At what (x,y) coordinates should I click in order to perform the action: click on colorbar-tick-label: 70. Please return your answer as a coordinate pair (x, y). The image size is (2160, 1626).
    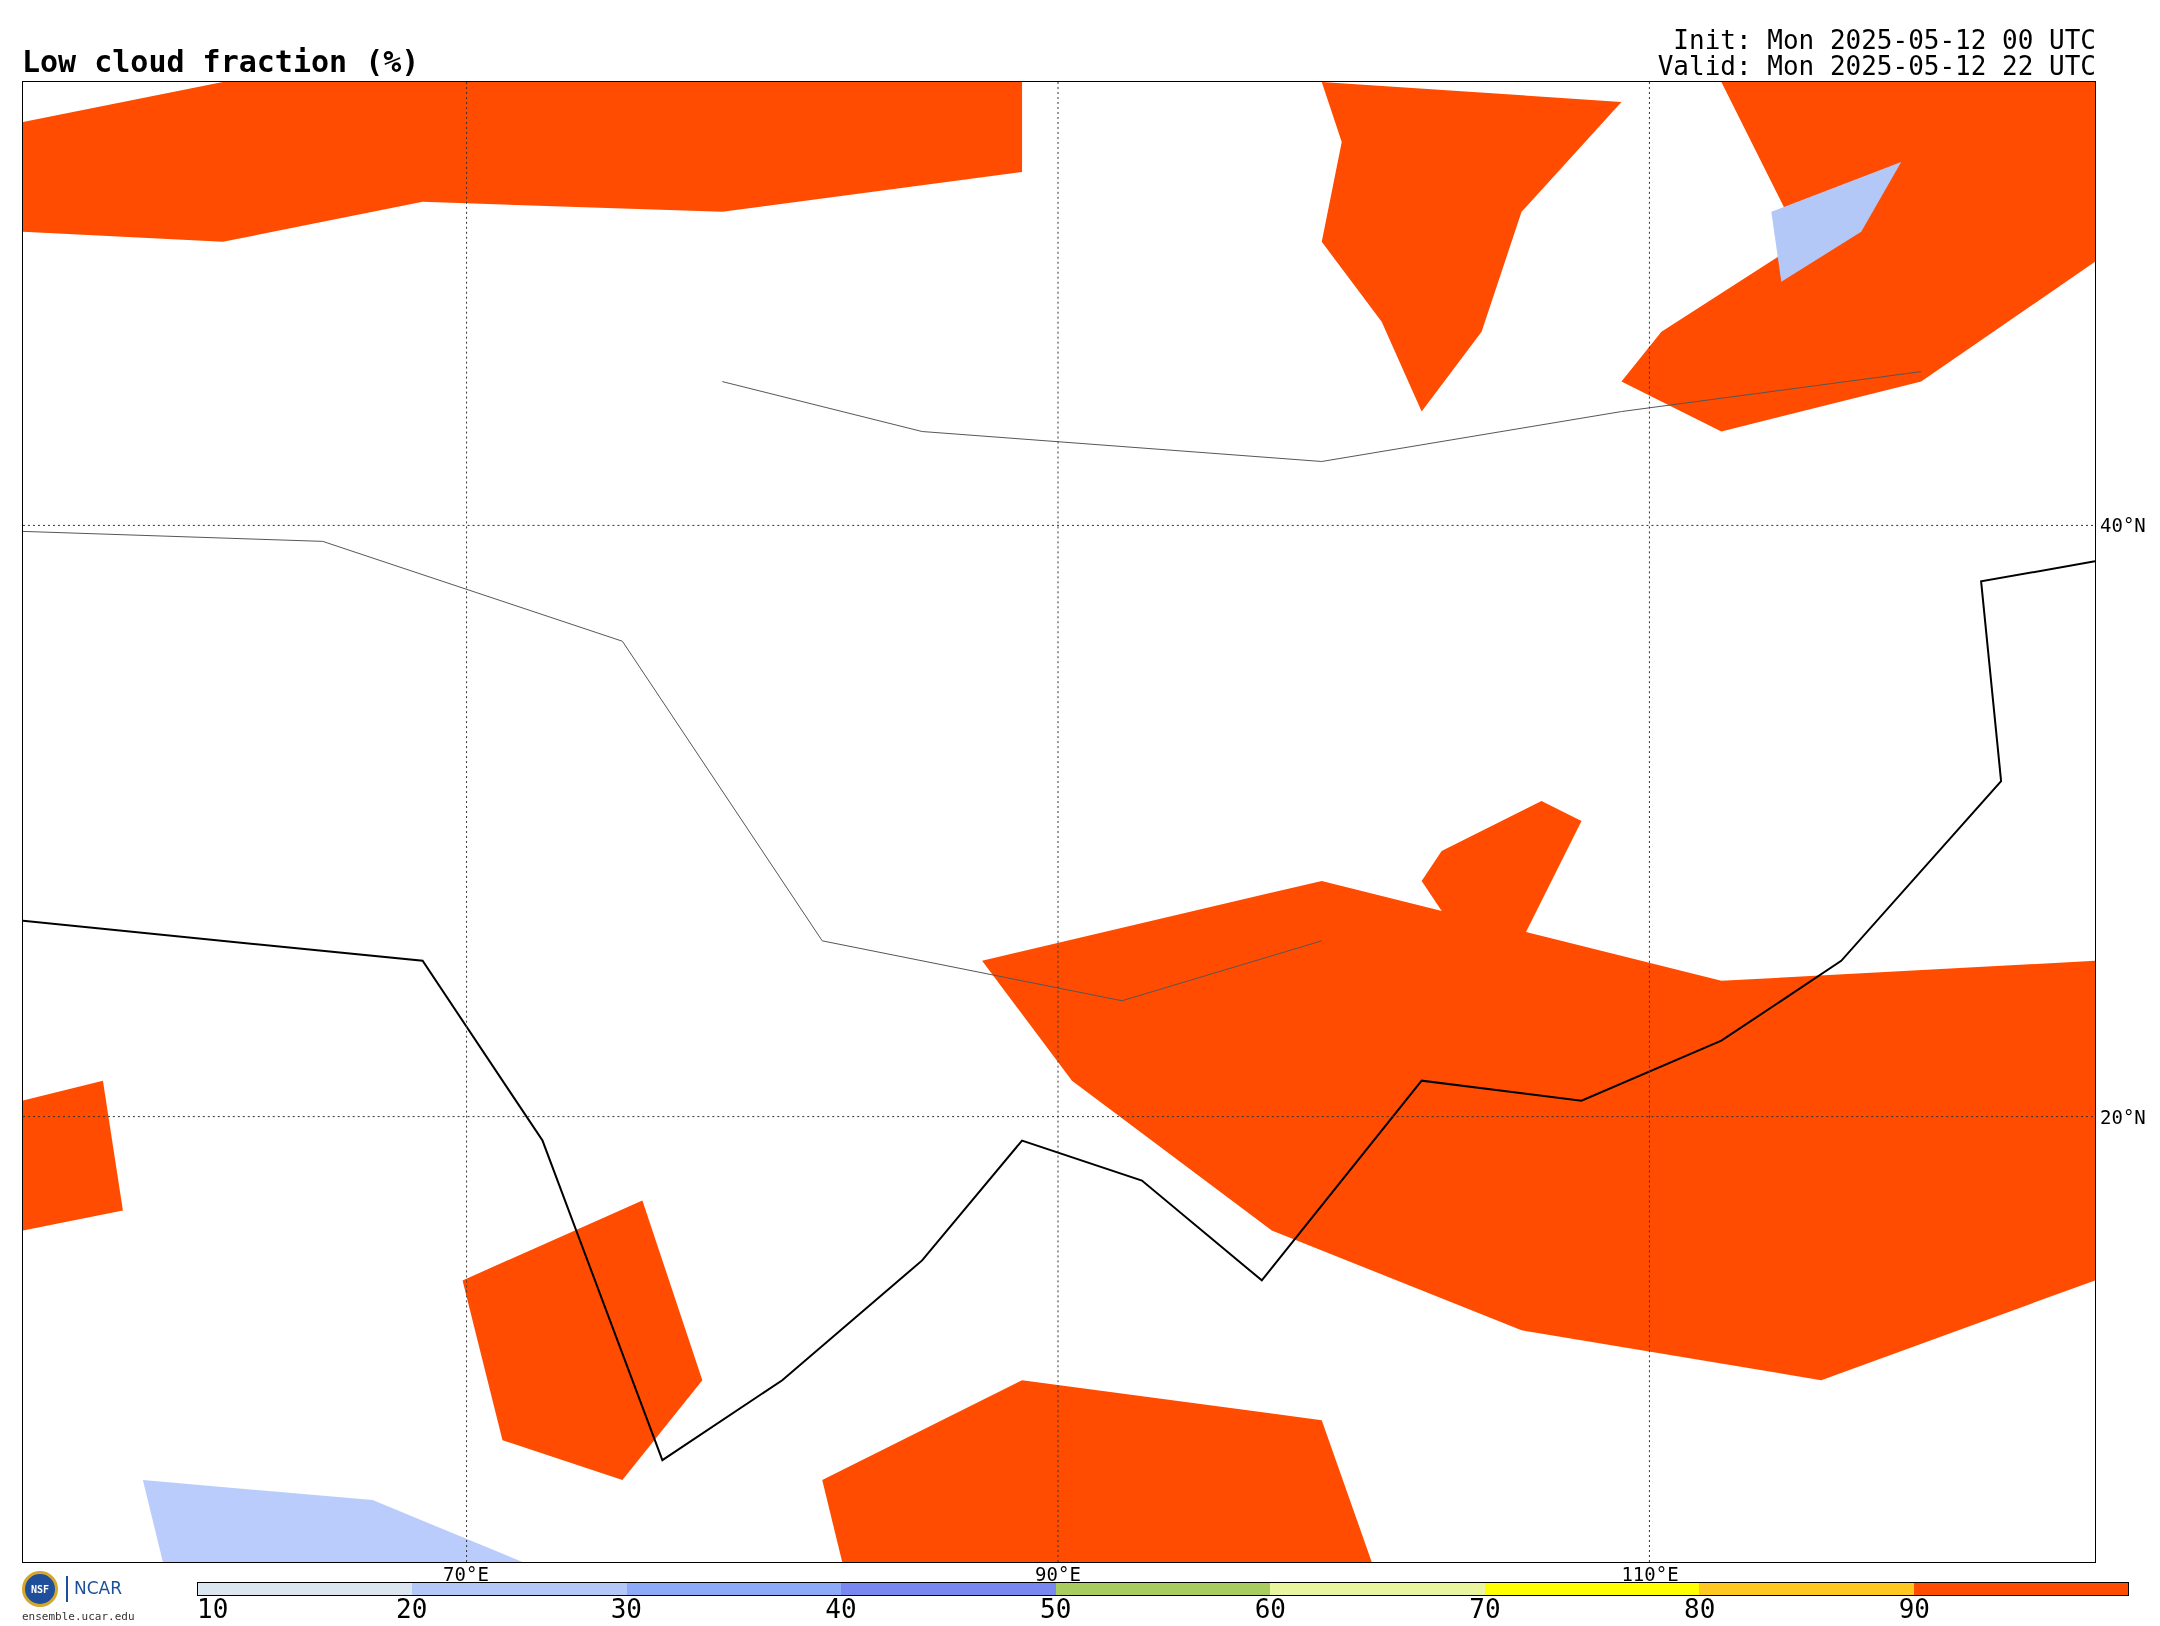
    Looking at the image, I should click on (1485, 1609).